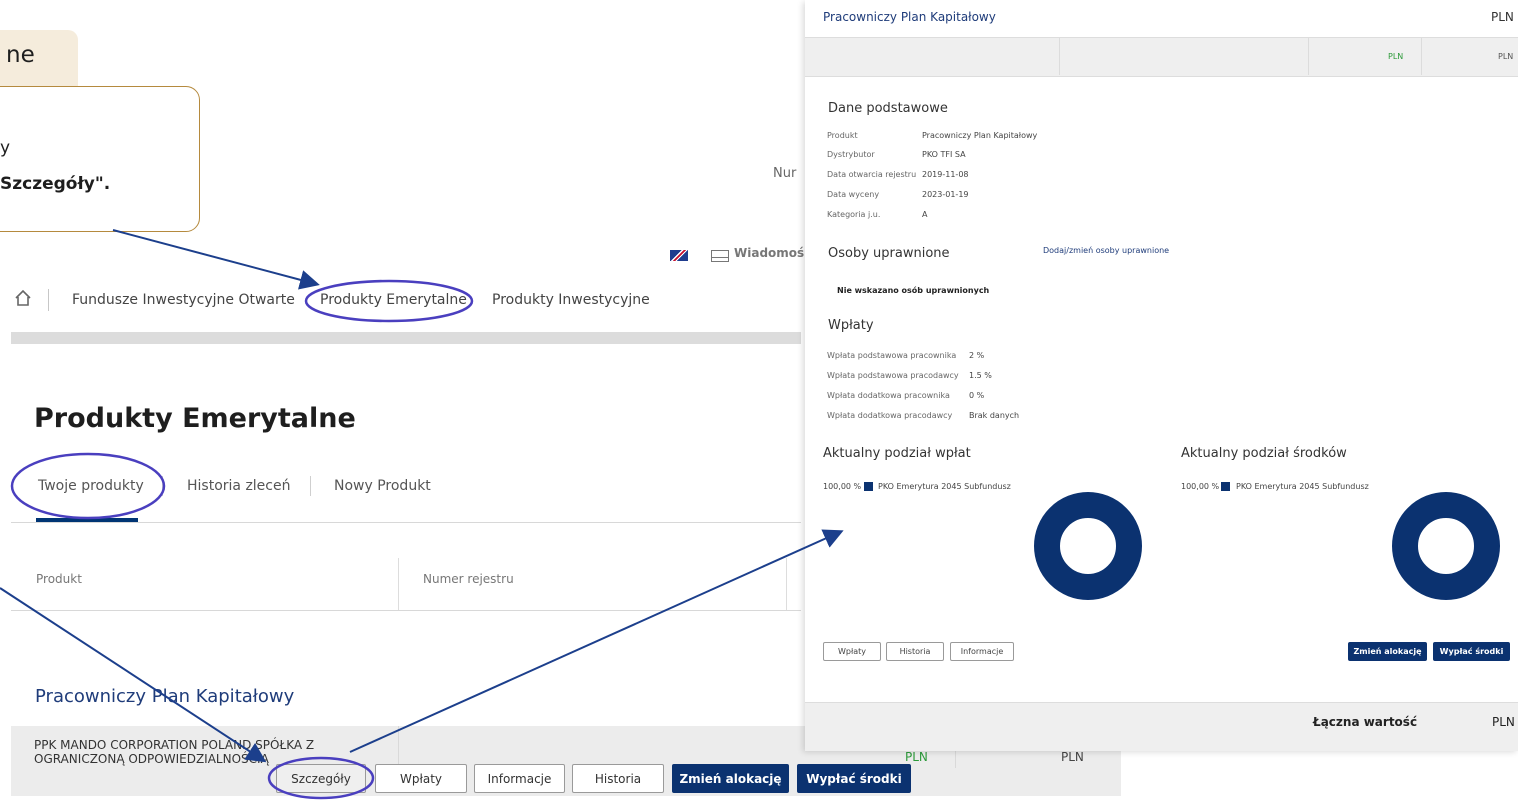  What do you see at coordinates (890, 415) in the screenshot?
I see `payment-key: Wpłata dodatkowa pracodawcy` at bounding box center [890, 415].